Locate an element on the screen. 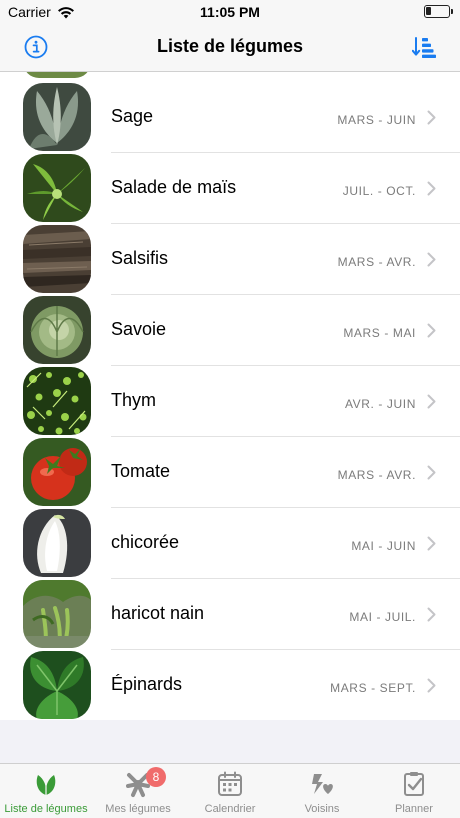 Image resolution: width=460 pixels, height=818 pixels. tab-calendar: Calendrier is located at coordinates (230, 791).